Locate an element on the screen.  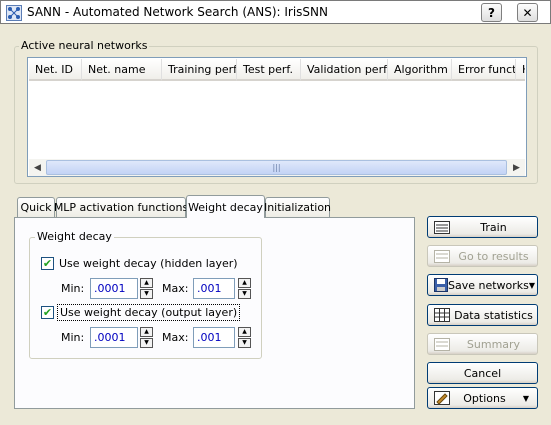
hidden-weight-decay-checkbox: ✔ is located at coordinates (47, 263).